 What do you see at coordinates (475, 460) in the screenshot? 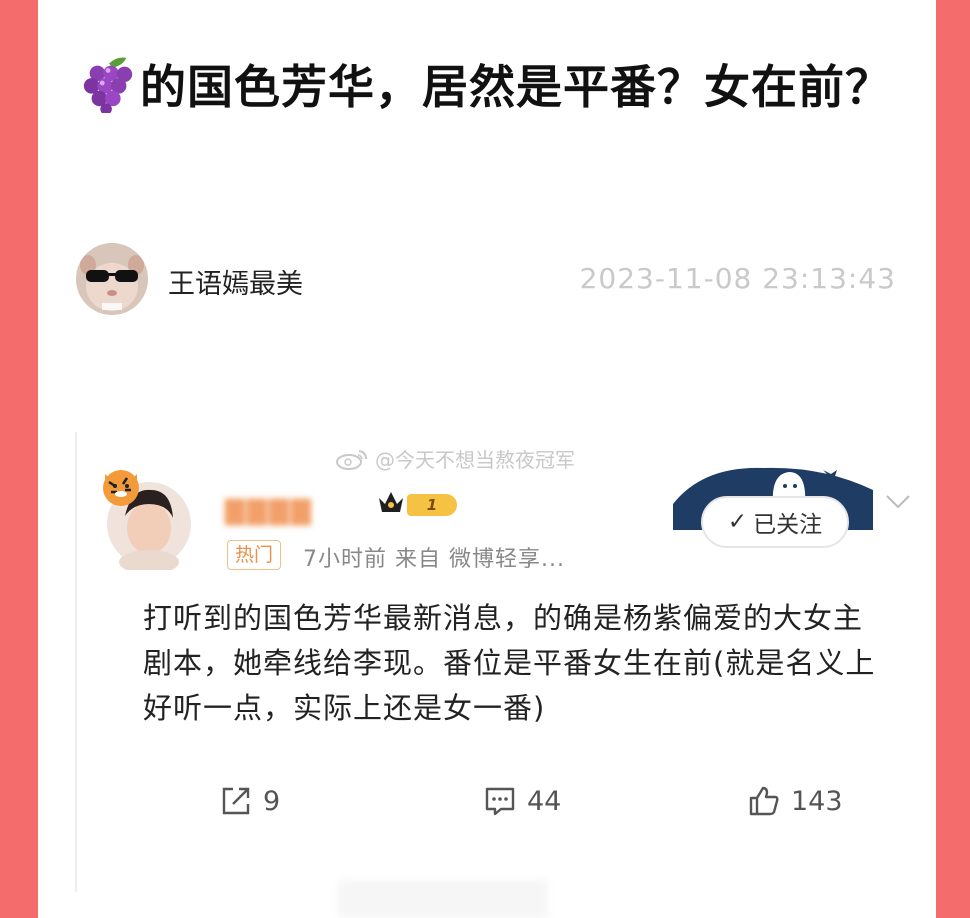
I see `watermark-text: @今天不想当熬夜冠军` at bounding box center [475, 460].